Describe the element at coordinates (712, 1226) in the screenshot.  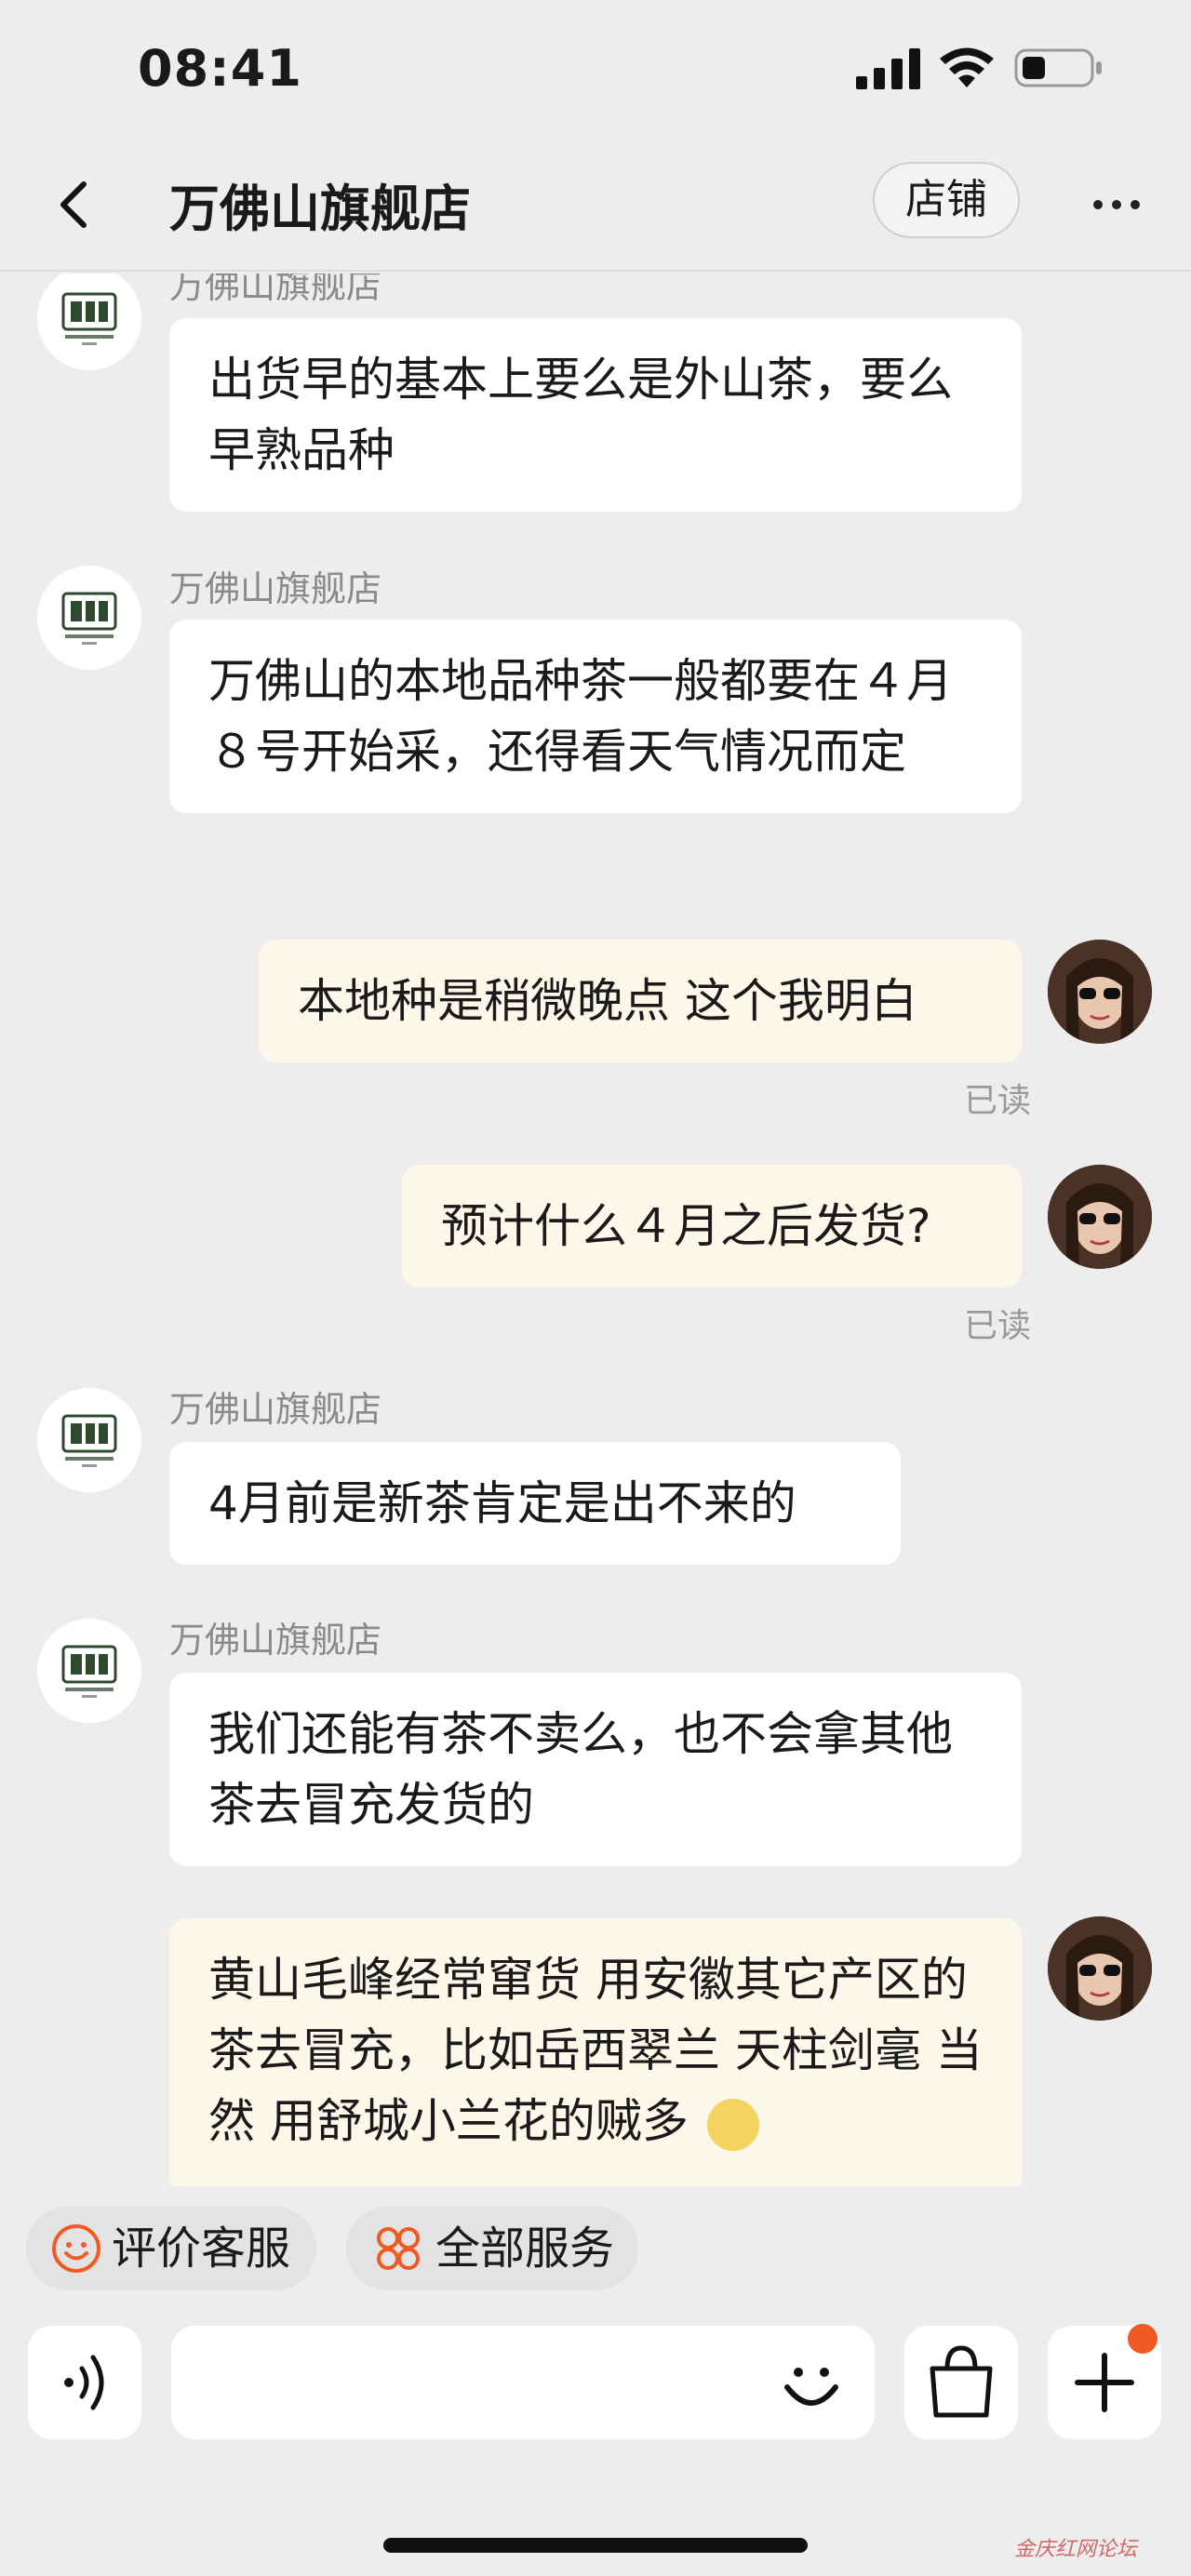
I see `message-bubble-self: 预计什么４月之后发货?` at that location.